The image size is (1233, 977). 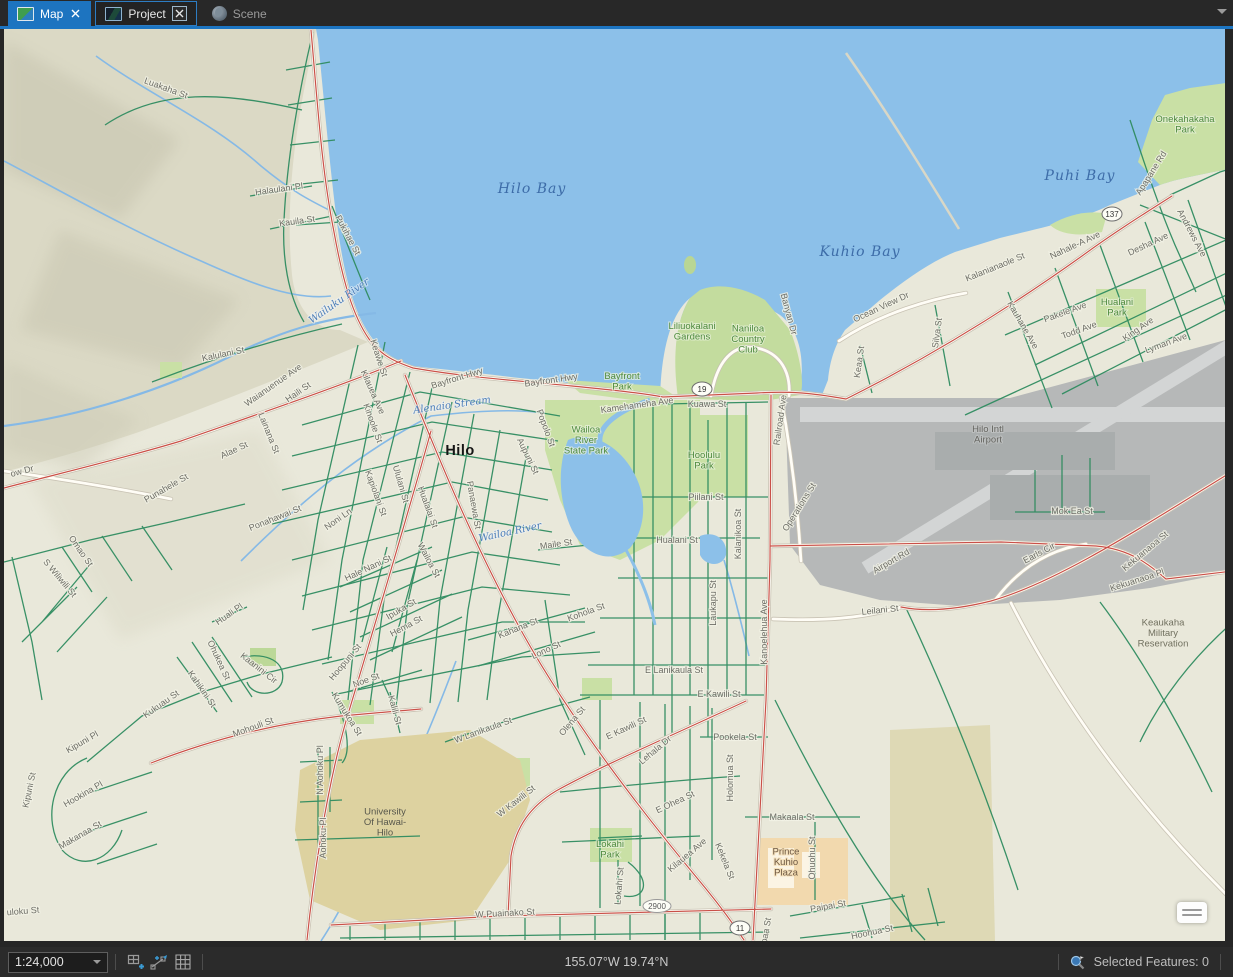 I want to click on map-label: N Aohoku Pl, so click(x=320, y=770).